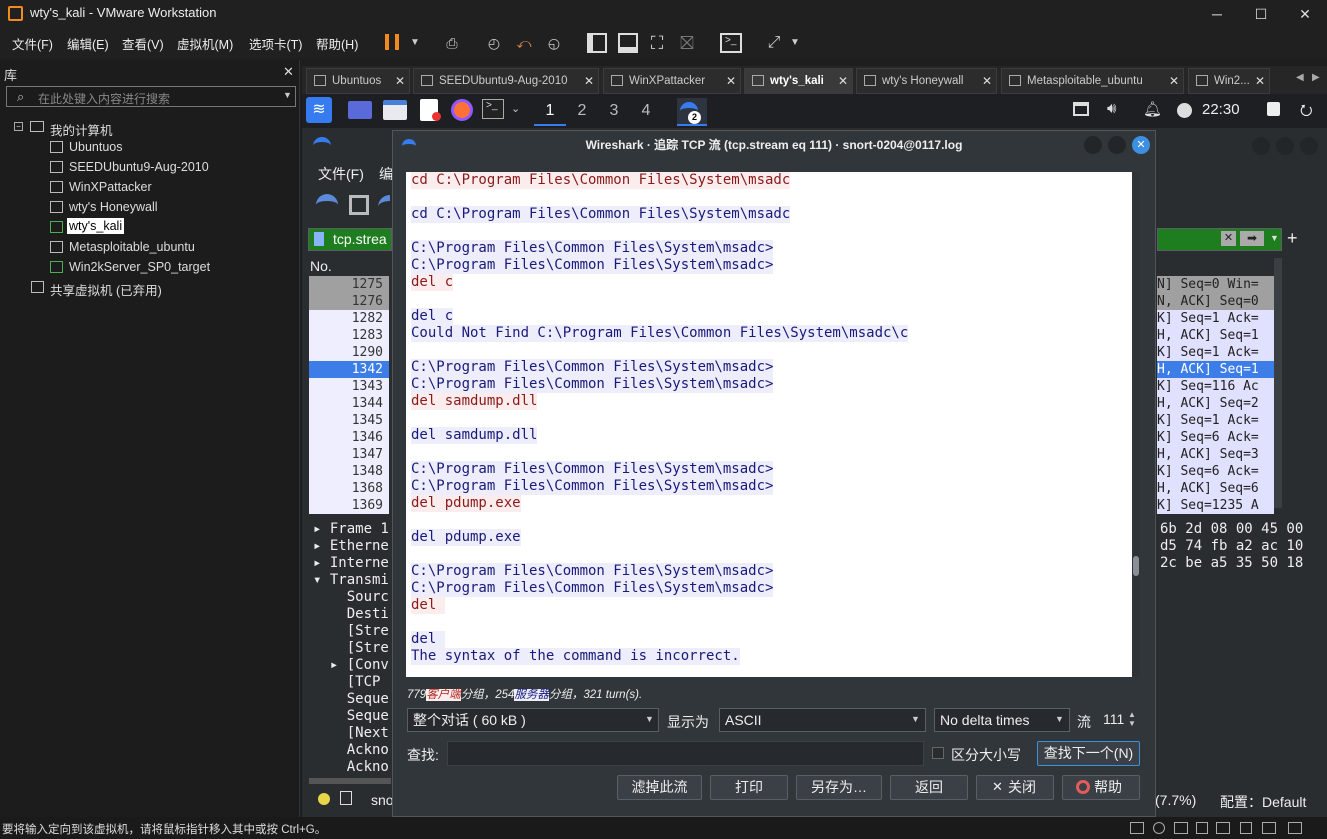 The width and height of the screenshot is (1327, 839). I want to click on packet-row: 1342, so click(349, 369).